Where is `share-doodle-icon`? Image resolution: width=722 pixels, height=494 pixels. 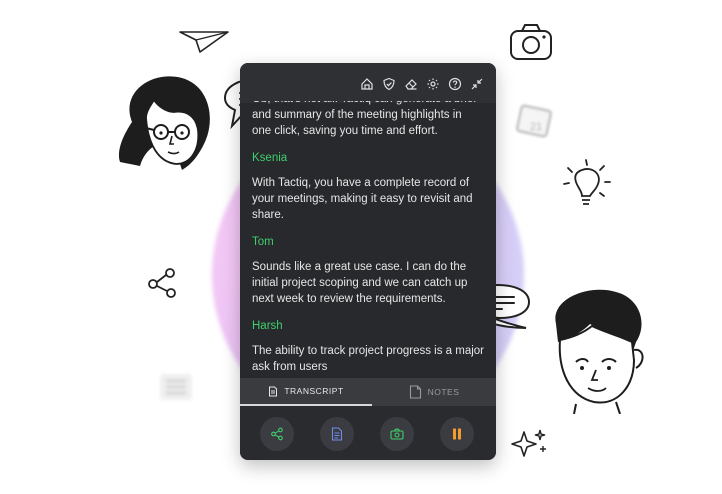 share-doodle-icon is located at coordinates (162, 283).